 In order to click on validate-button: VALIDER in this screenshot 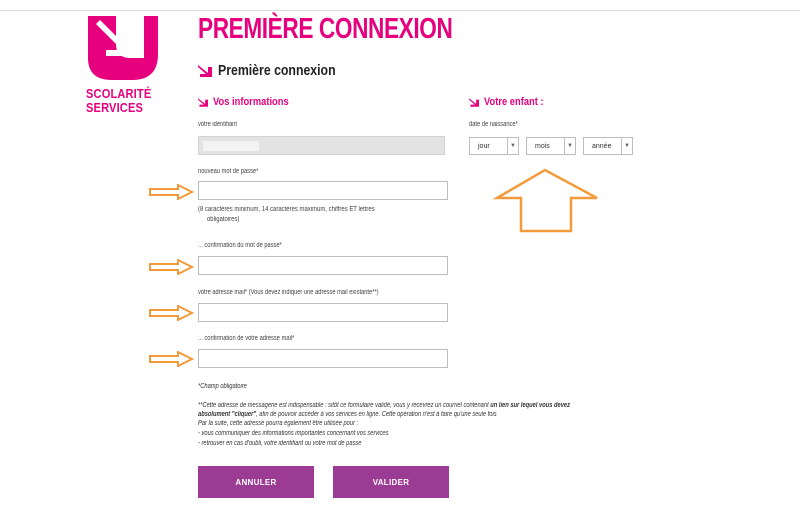, I will do `click(391, 482)`.